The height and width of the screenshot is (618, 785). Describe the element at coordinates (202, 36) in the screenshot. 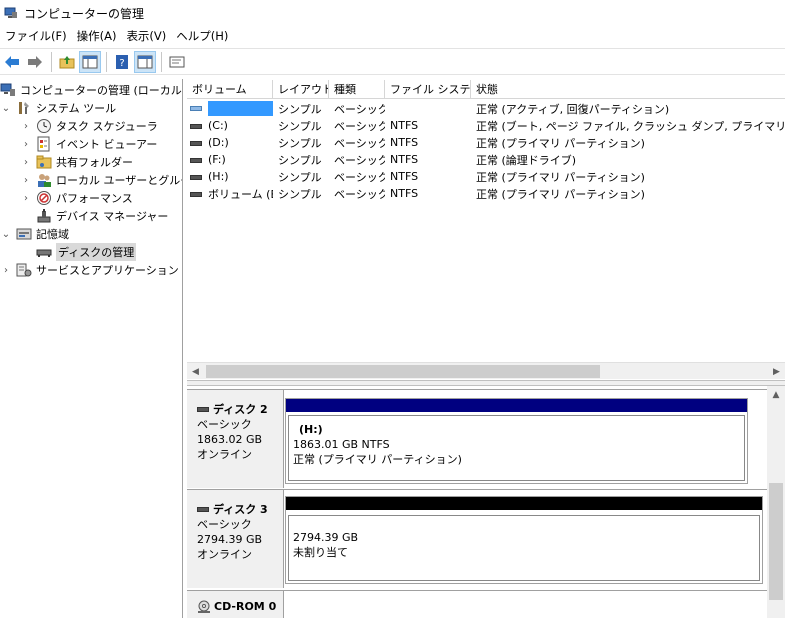

I see `menu-help: ヘルプ(H)` at that location.